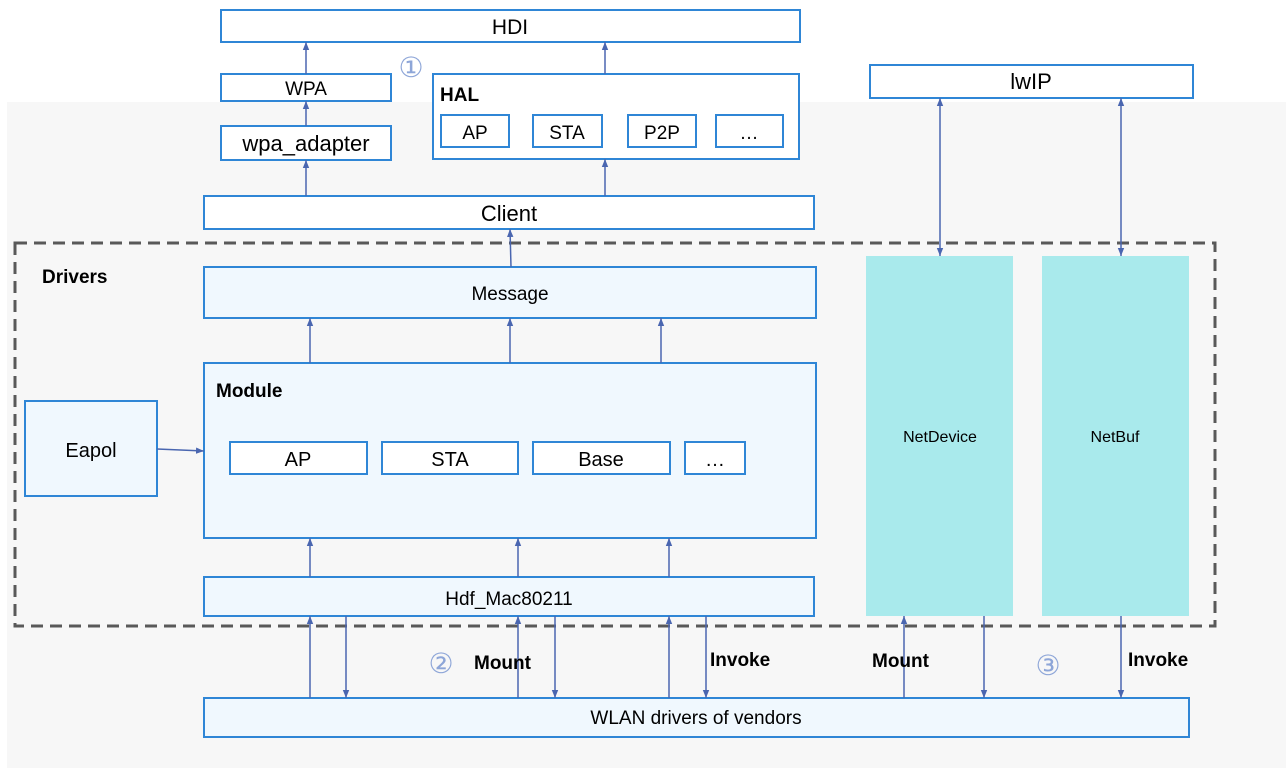  What do you see at coordinates (510, 248) in the screenshot?
I see `arrow` at bounding box center [510, 248].